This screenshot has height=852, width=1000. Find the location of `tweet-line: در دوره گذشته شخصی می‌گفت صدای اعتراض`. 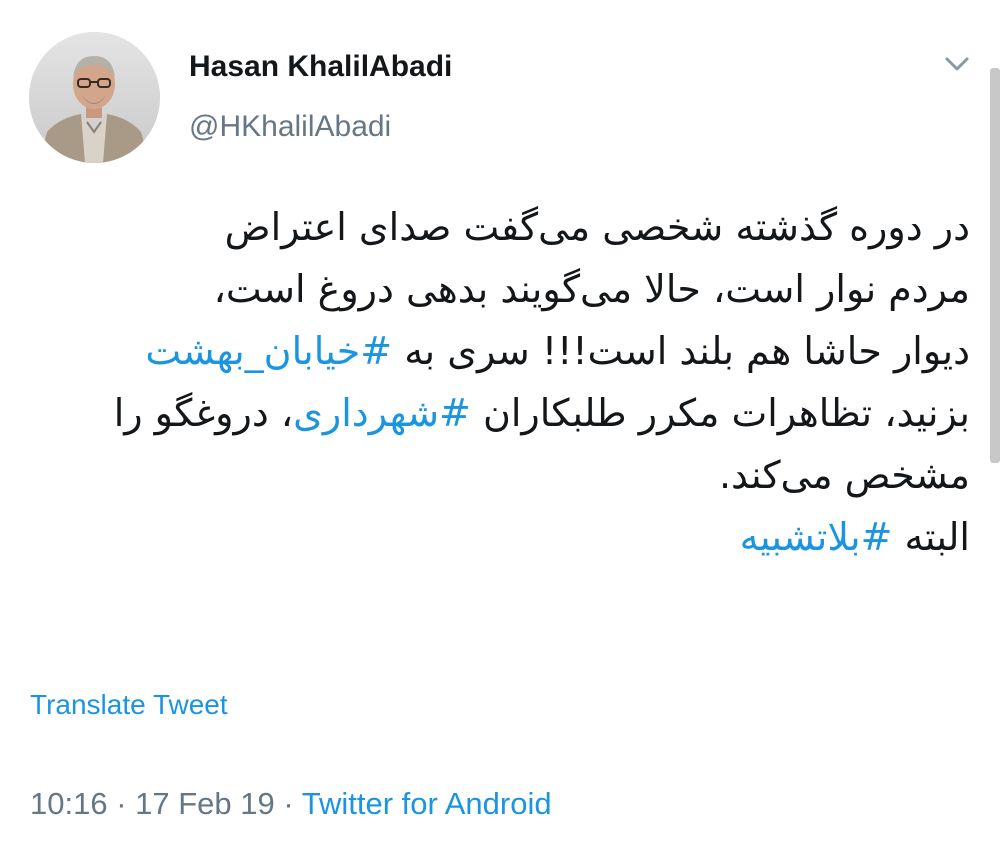

tweet-line: در دوره گذشته شخصی می‌گفت صدای اعتراض is located at coordinates (500, 227).